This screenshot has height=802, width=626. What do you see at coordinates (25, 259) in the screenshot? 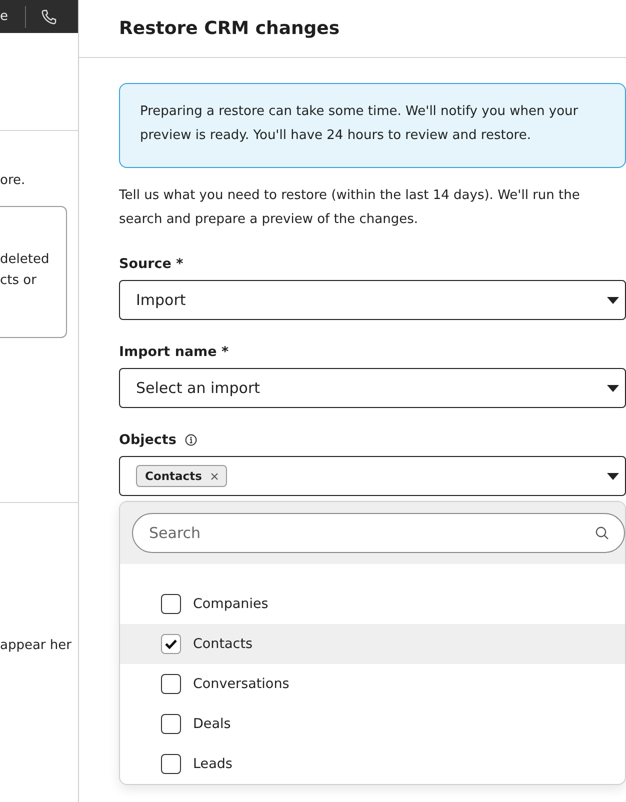
I see `card-text: deleted` at bounding box center [25, 259].